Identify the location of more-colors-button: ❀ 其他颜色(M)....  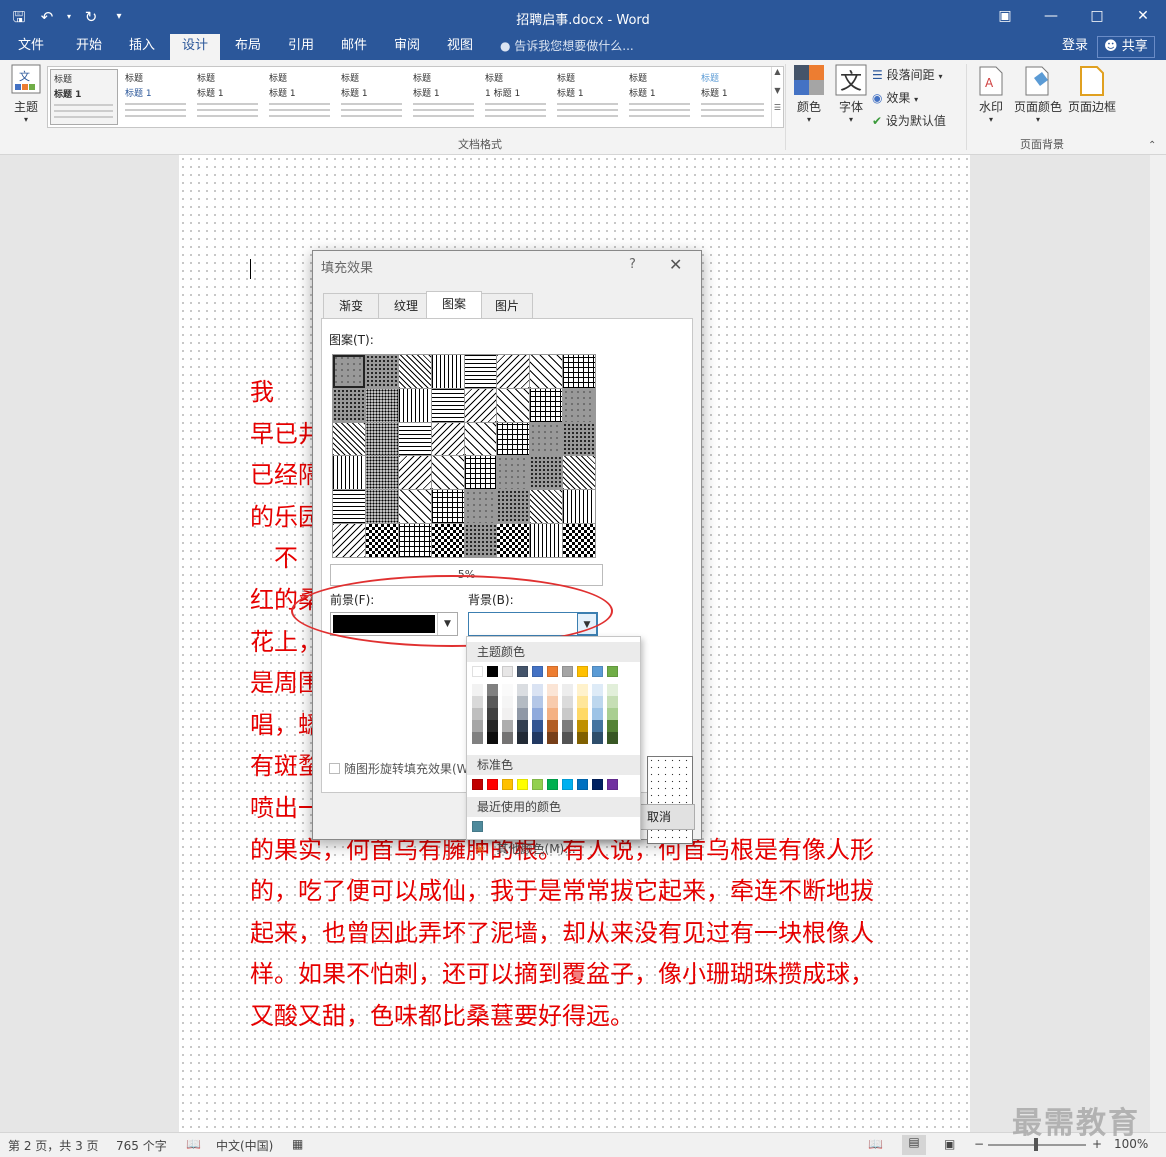
(525, 848).